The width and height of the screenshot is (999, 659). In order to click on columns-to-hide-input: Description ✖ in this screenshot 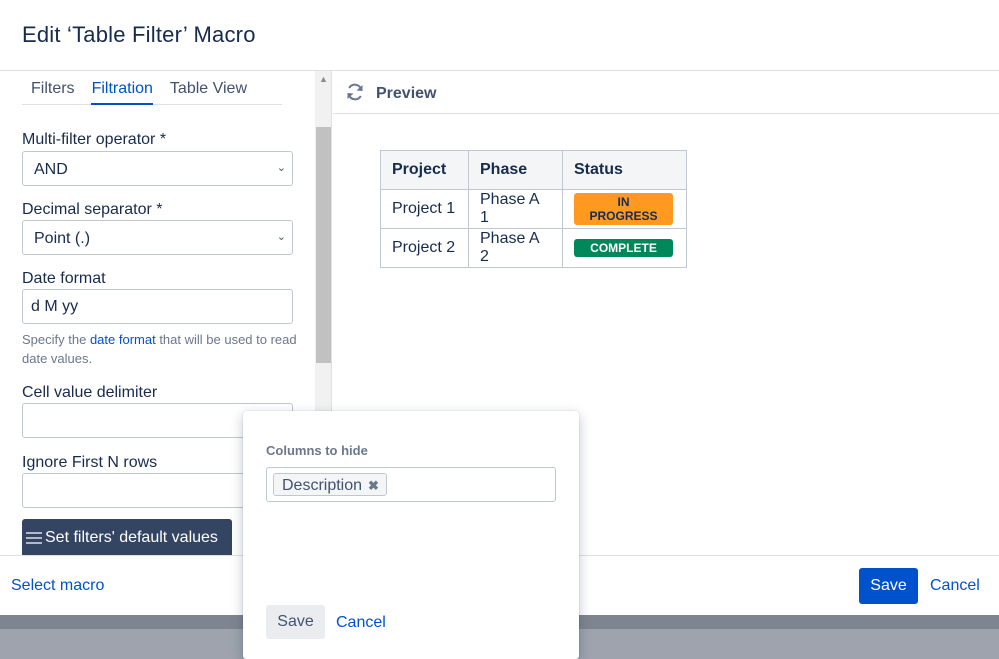, I will do `click(411, 484)`.